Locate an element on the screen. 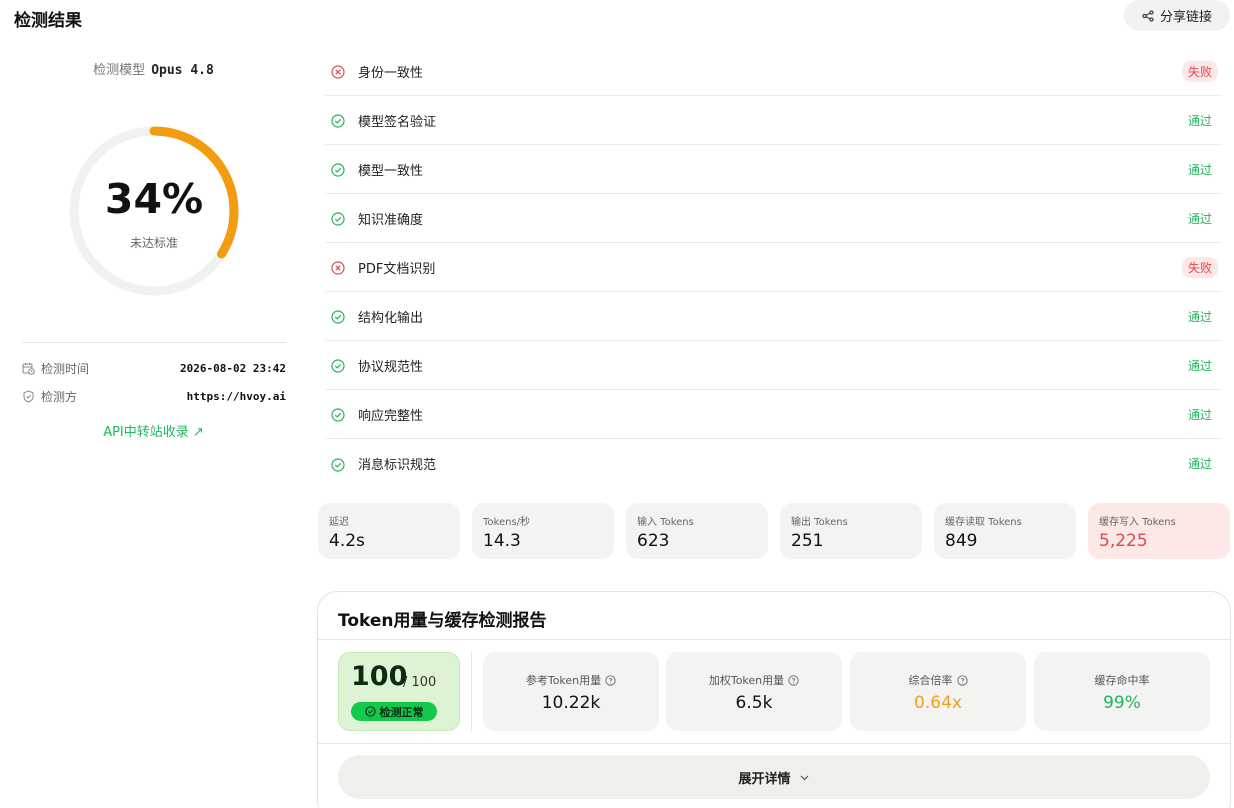  share-link-button: 分享链接 is located at coordinates (1177, 15).